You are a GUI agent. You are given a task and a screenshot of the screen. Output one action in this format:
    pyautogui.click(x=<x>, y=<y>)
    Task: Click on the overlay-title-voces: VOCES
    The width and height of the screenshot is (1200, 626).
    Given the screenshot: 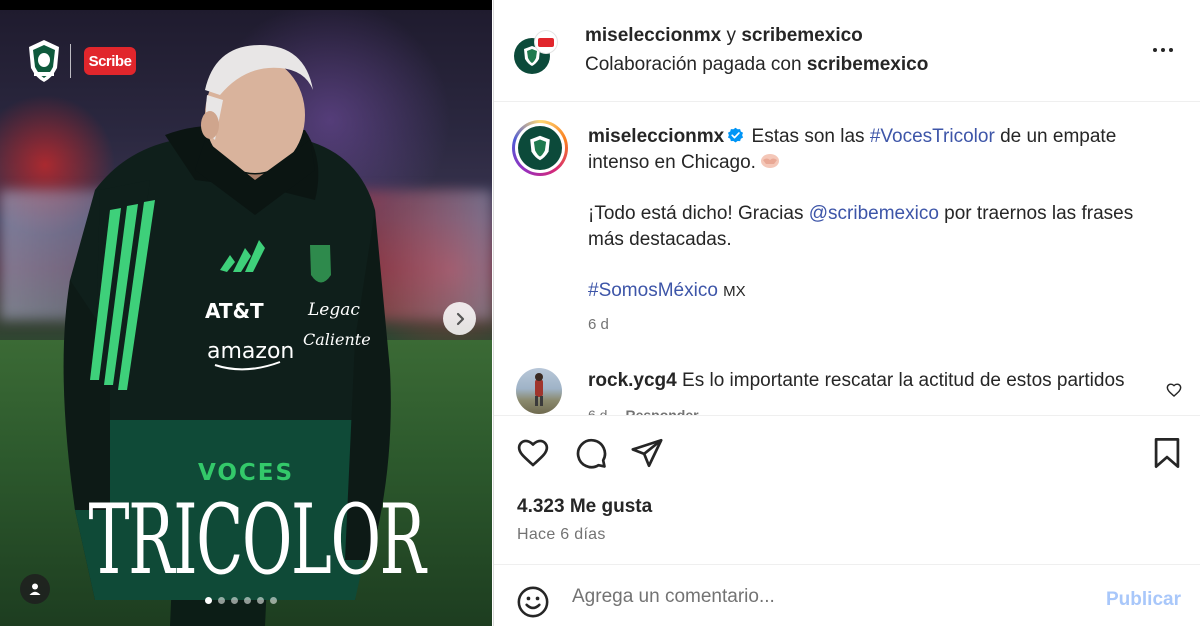 What is the action you would take?
    pyautogui.click(x=246, y=473)
    